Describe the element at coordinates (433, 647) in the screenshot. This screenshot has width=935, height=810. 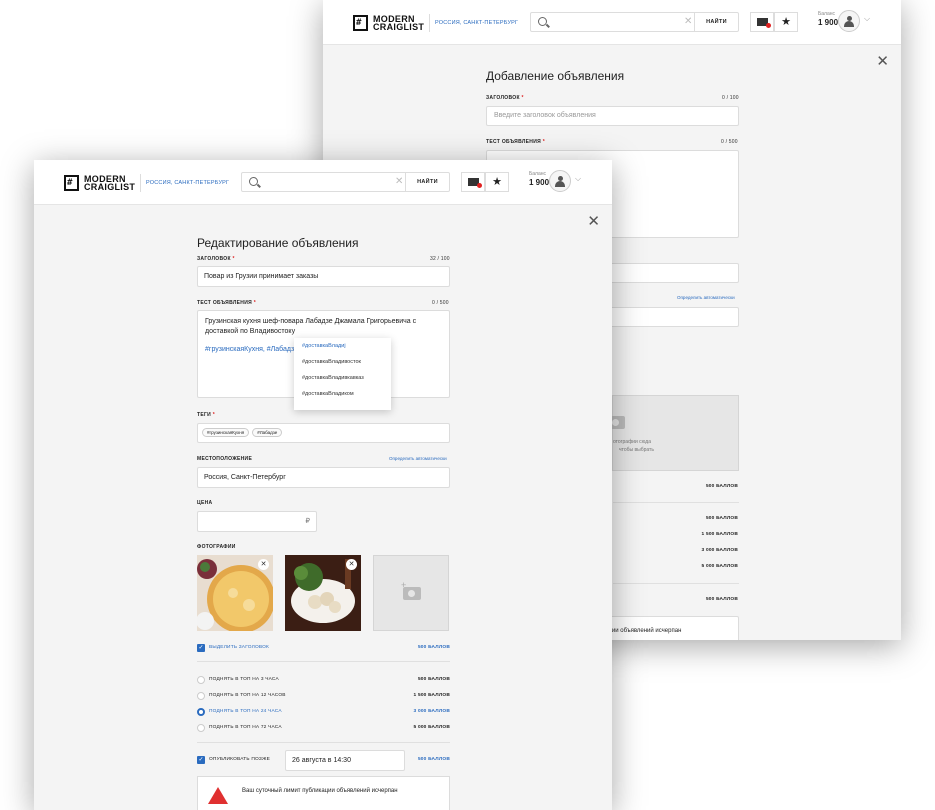
I see `highlight-price: 500 БАЛЛОВ` at that location.